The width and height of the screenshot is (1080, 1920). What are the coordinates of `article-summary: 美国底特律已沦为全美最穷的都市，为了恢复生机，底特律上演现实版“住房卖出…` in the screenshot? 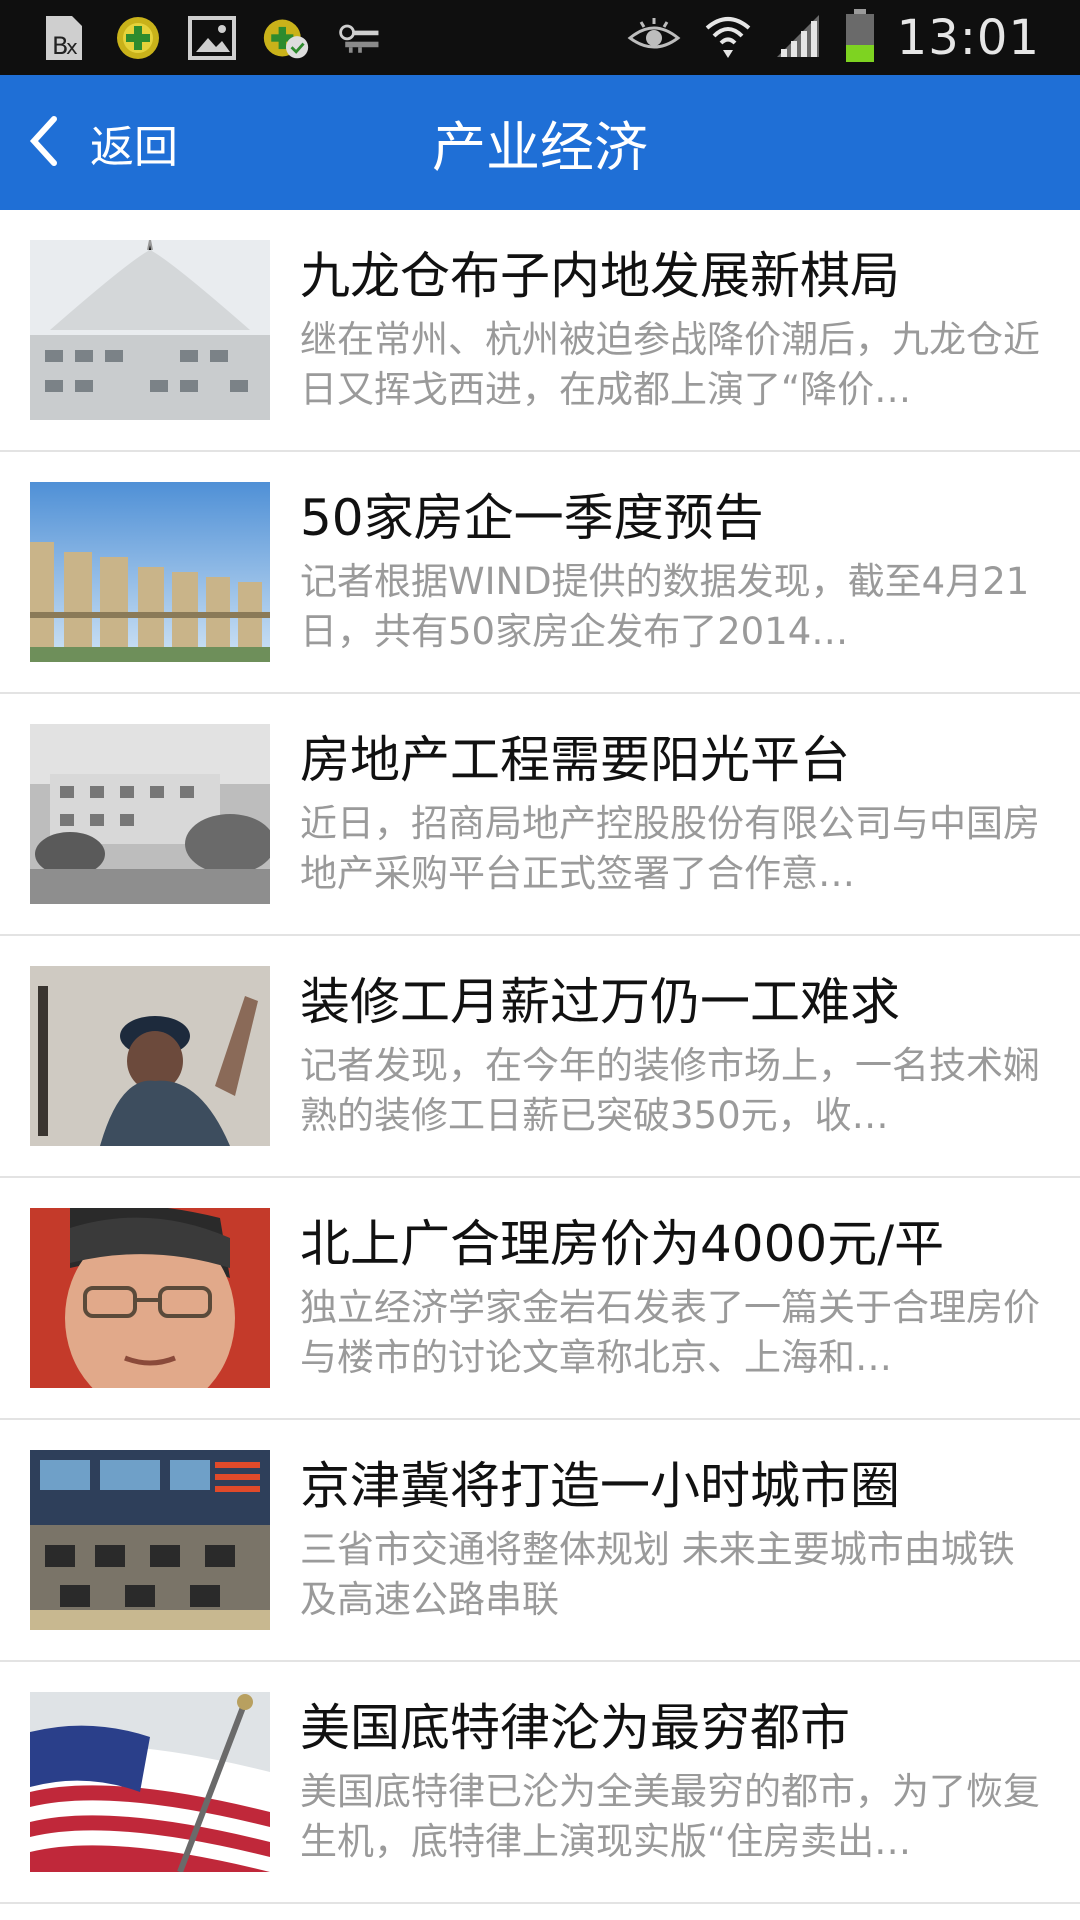 It's located at (670, 1816).